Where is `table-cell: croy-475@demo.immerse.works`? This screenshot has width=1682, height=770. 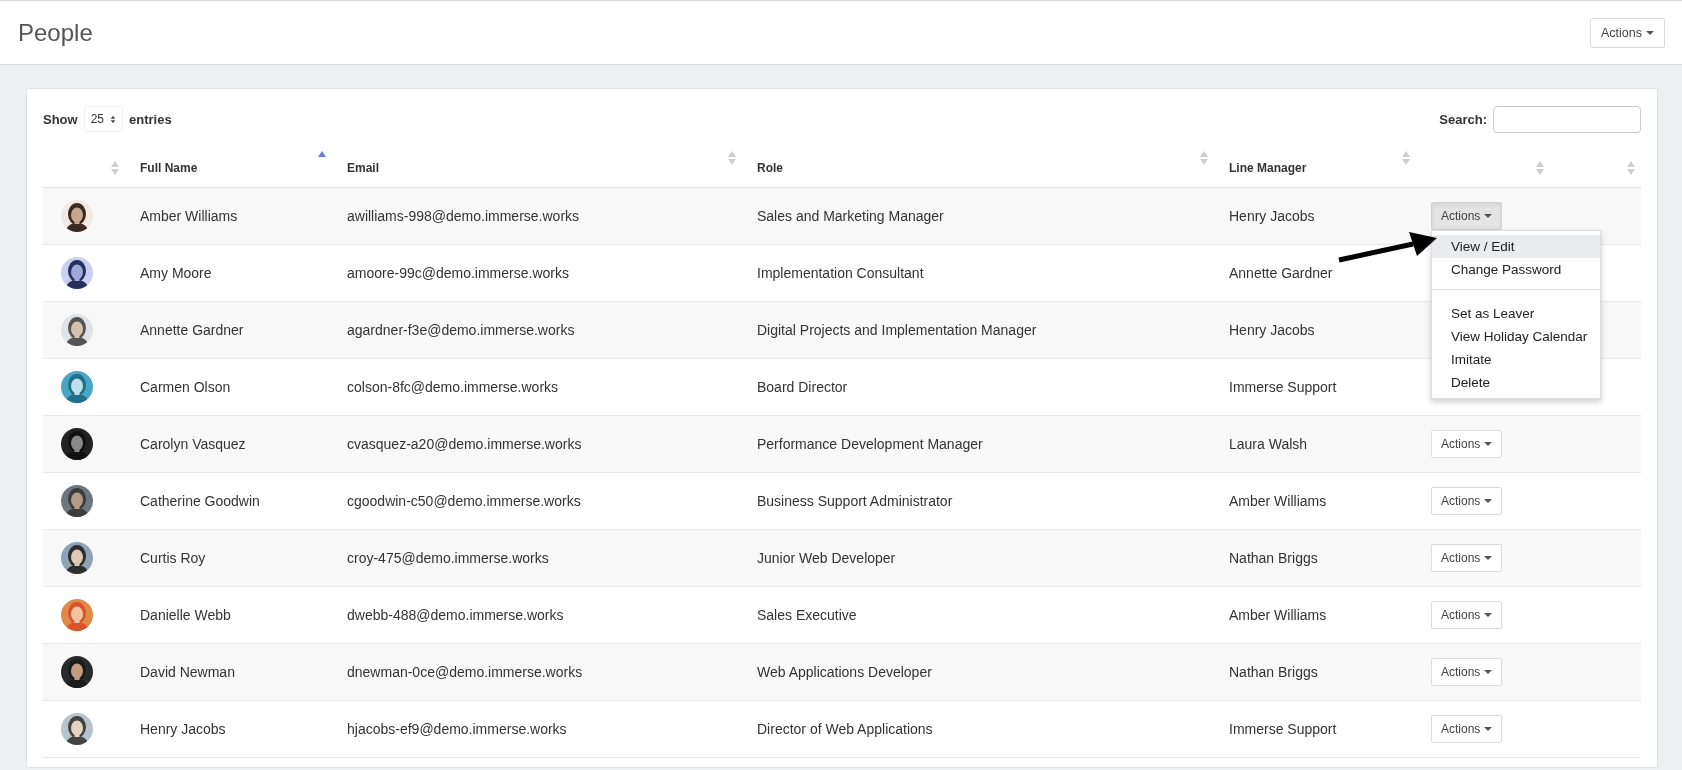 table-cell: croy-475@demo.immerse.works is located at coordinates (448, 558).